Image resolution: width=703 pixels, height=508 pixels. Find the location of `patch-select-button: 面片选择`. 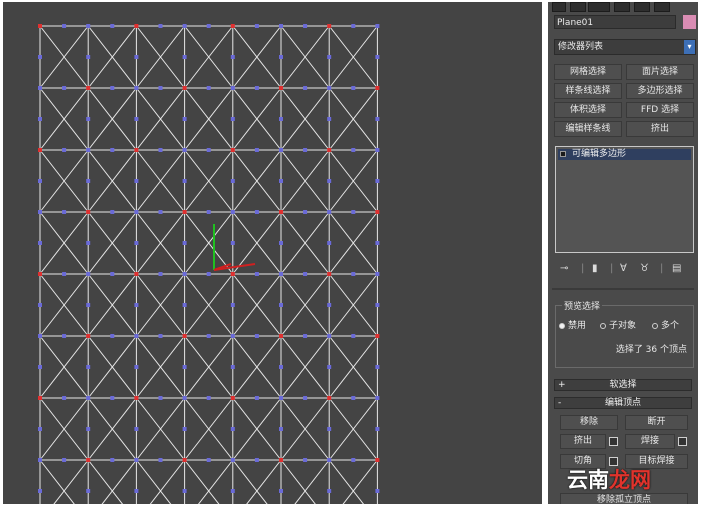

patch-select-button: 面片选择 is located at coordinates (660, 72).